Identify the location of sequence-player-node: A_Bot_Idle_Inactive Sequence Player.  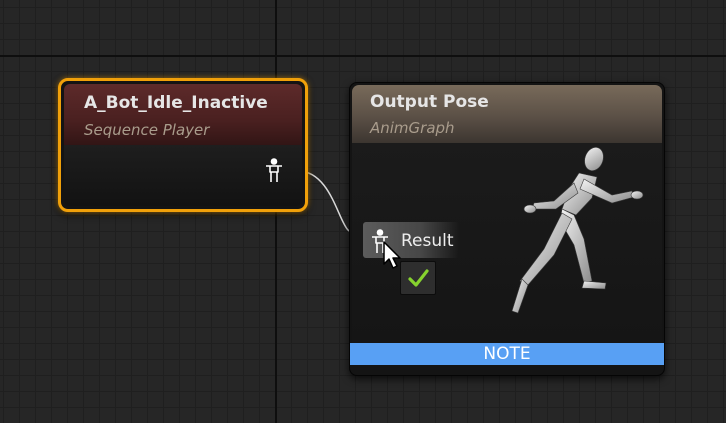
(183, 145).